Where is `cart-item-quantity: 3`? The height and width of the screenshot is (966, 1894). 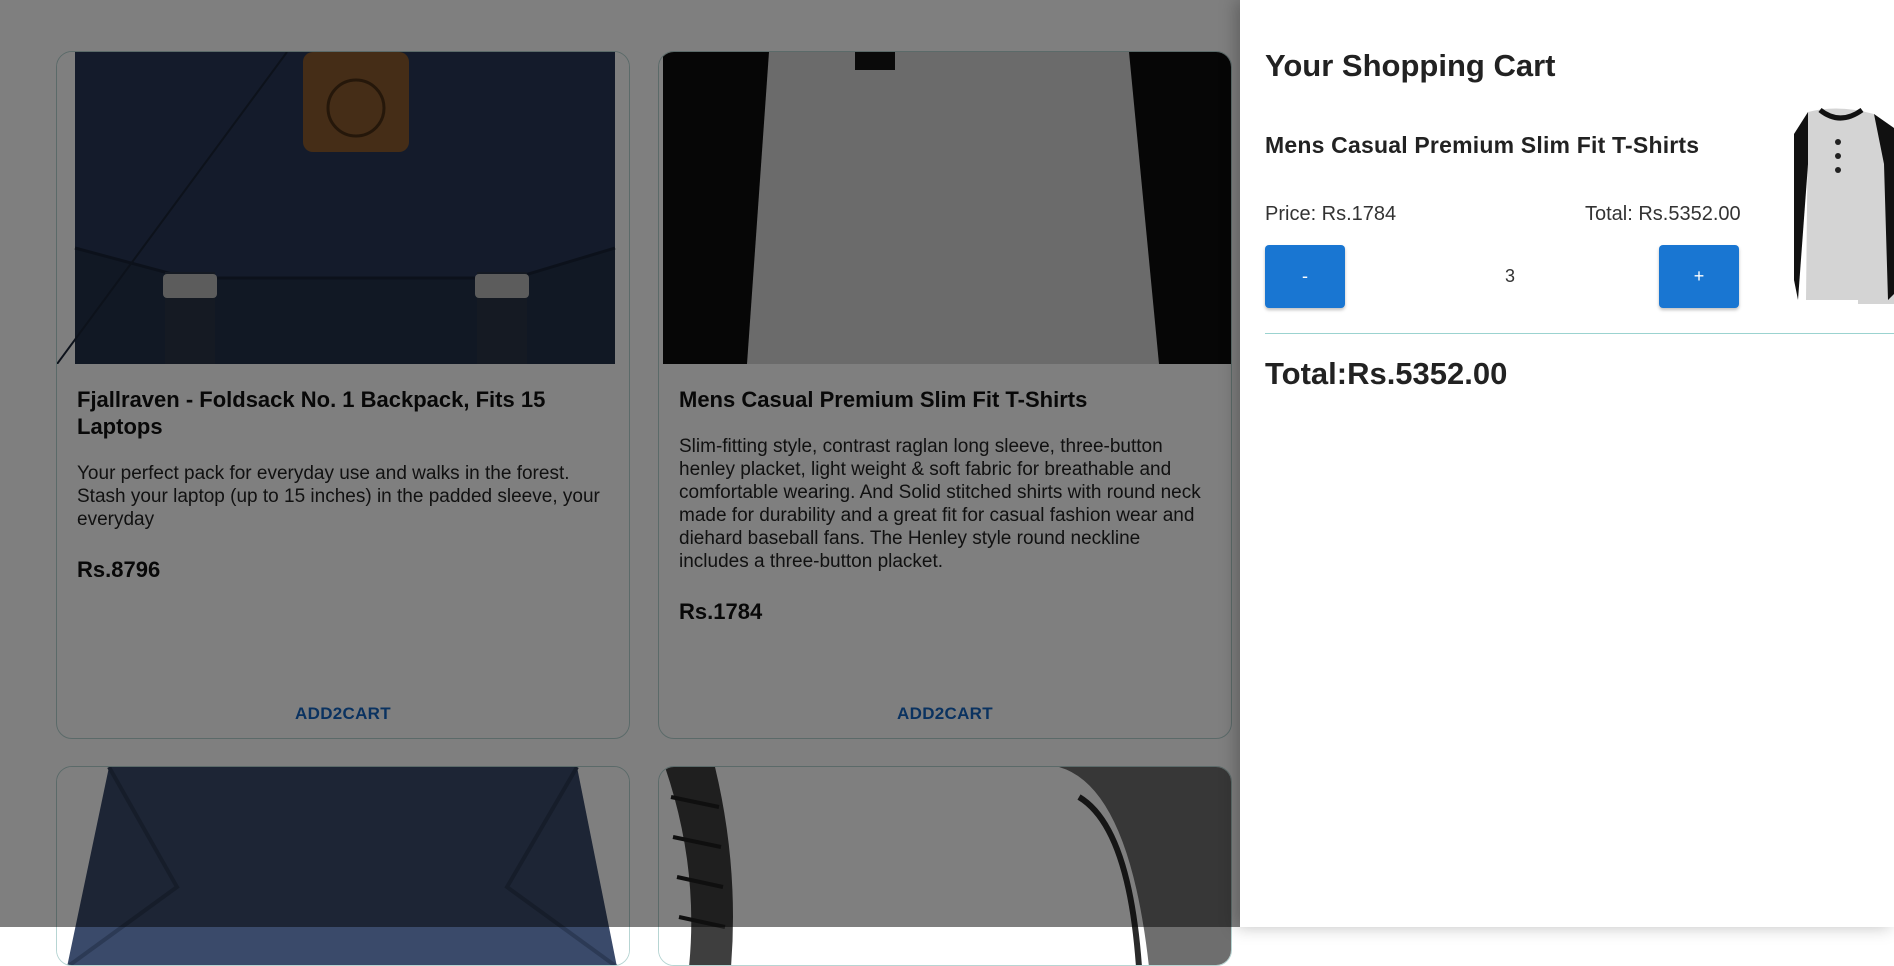 cart-item-quantity: 3 is located at coordinates (1509, 276).